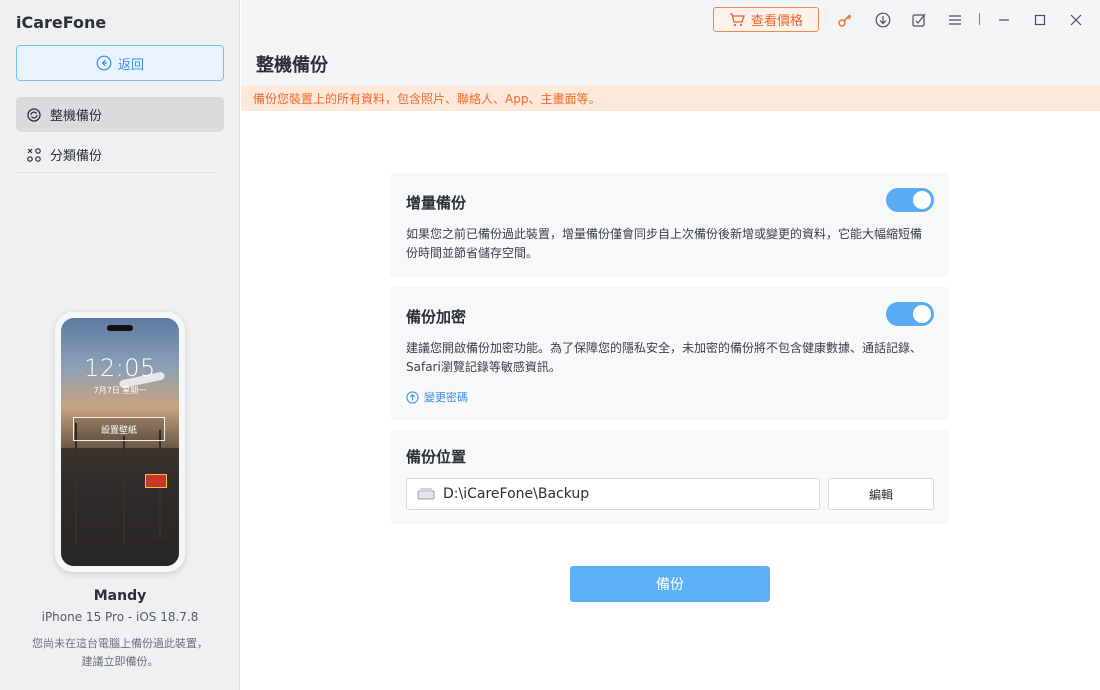 The width and height of the screenshot is (1100, 690). I want to click on incremental-backup-title: 增量備份, so click(436, 203).